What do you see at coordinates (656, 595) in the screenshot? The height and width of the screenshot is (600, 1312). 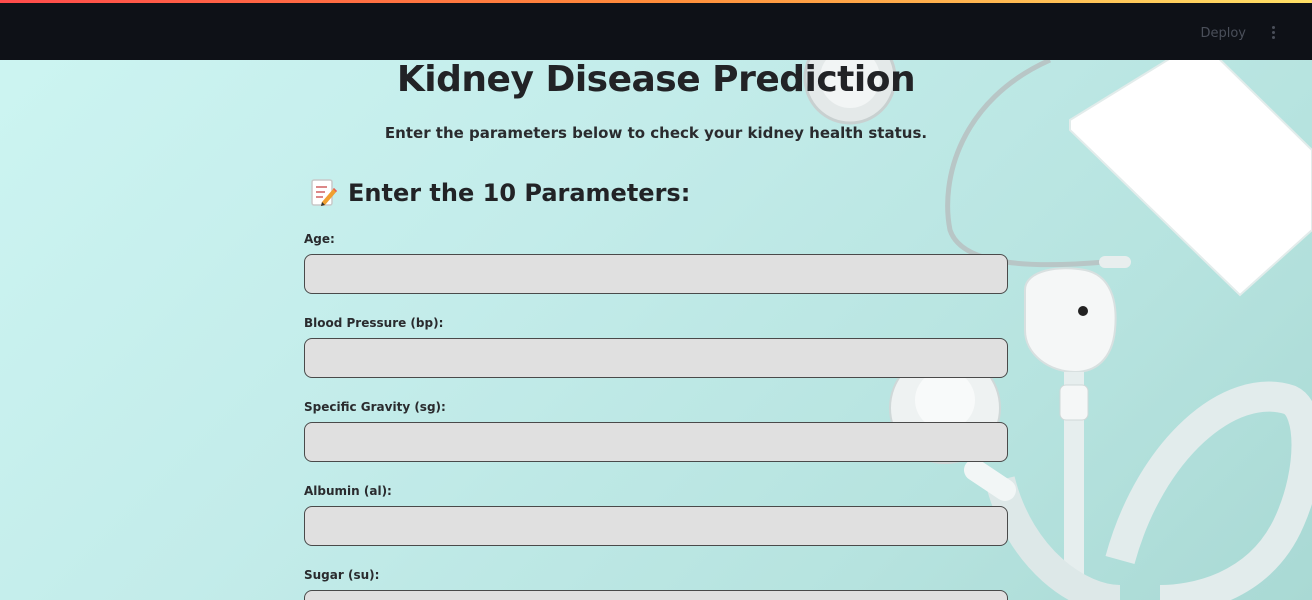 I see `sugar-input` at bounding box center [656, 595].